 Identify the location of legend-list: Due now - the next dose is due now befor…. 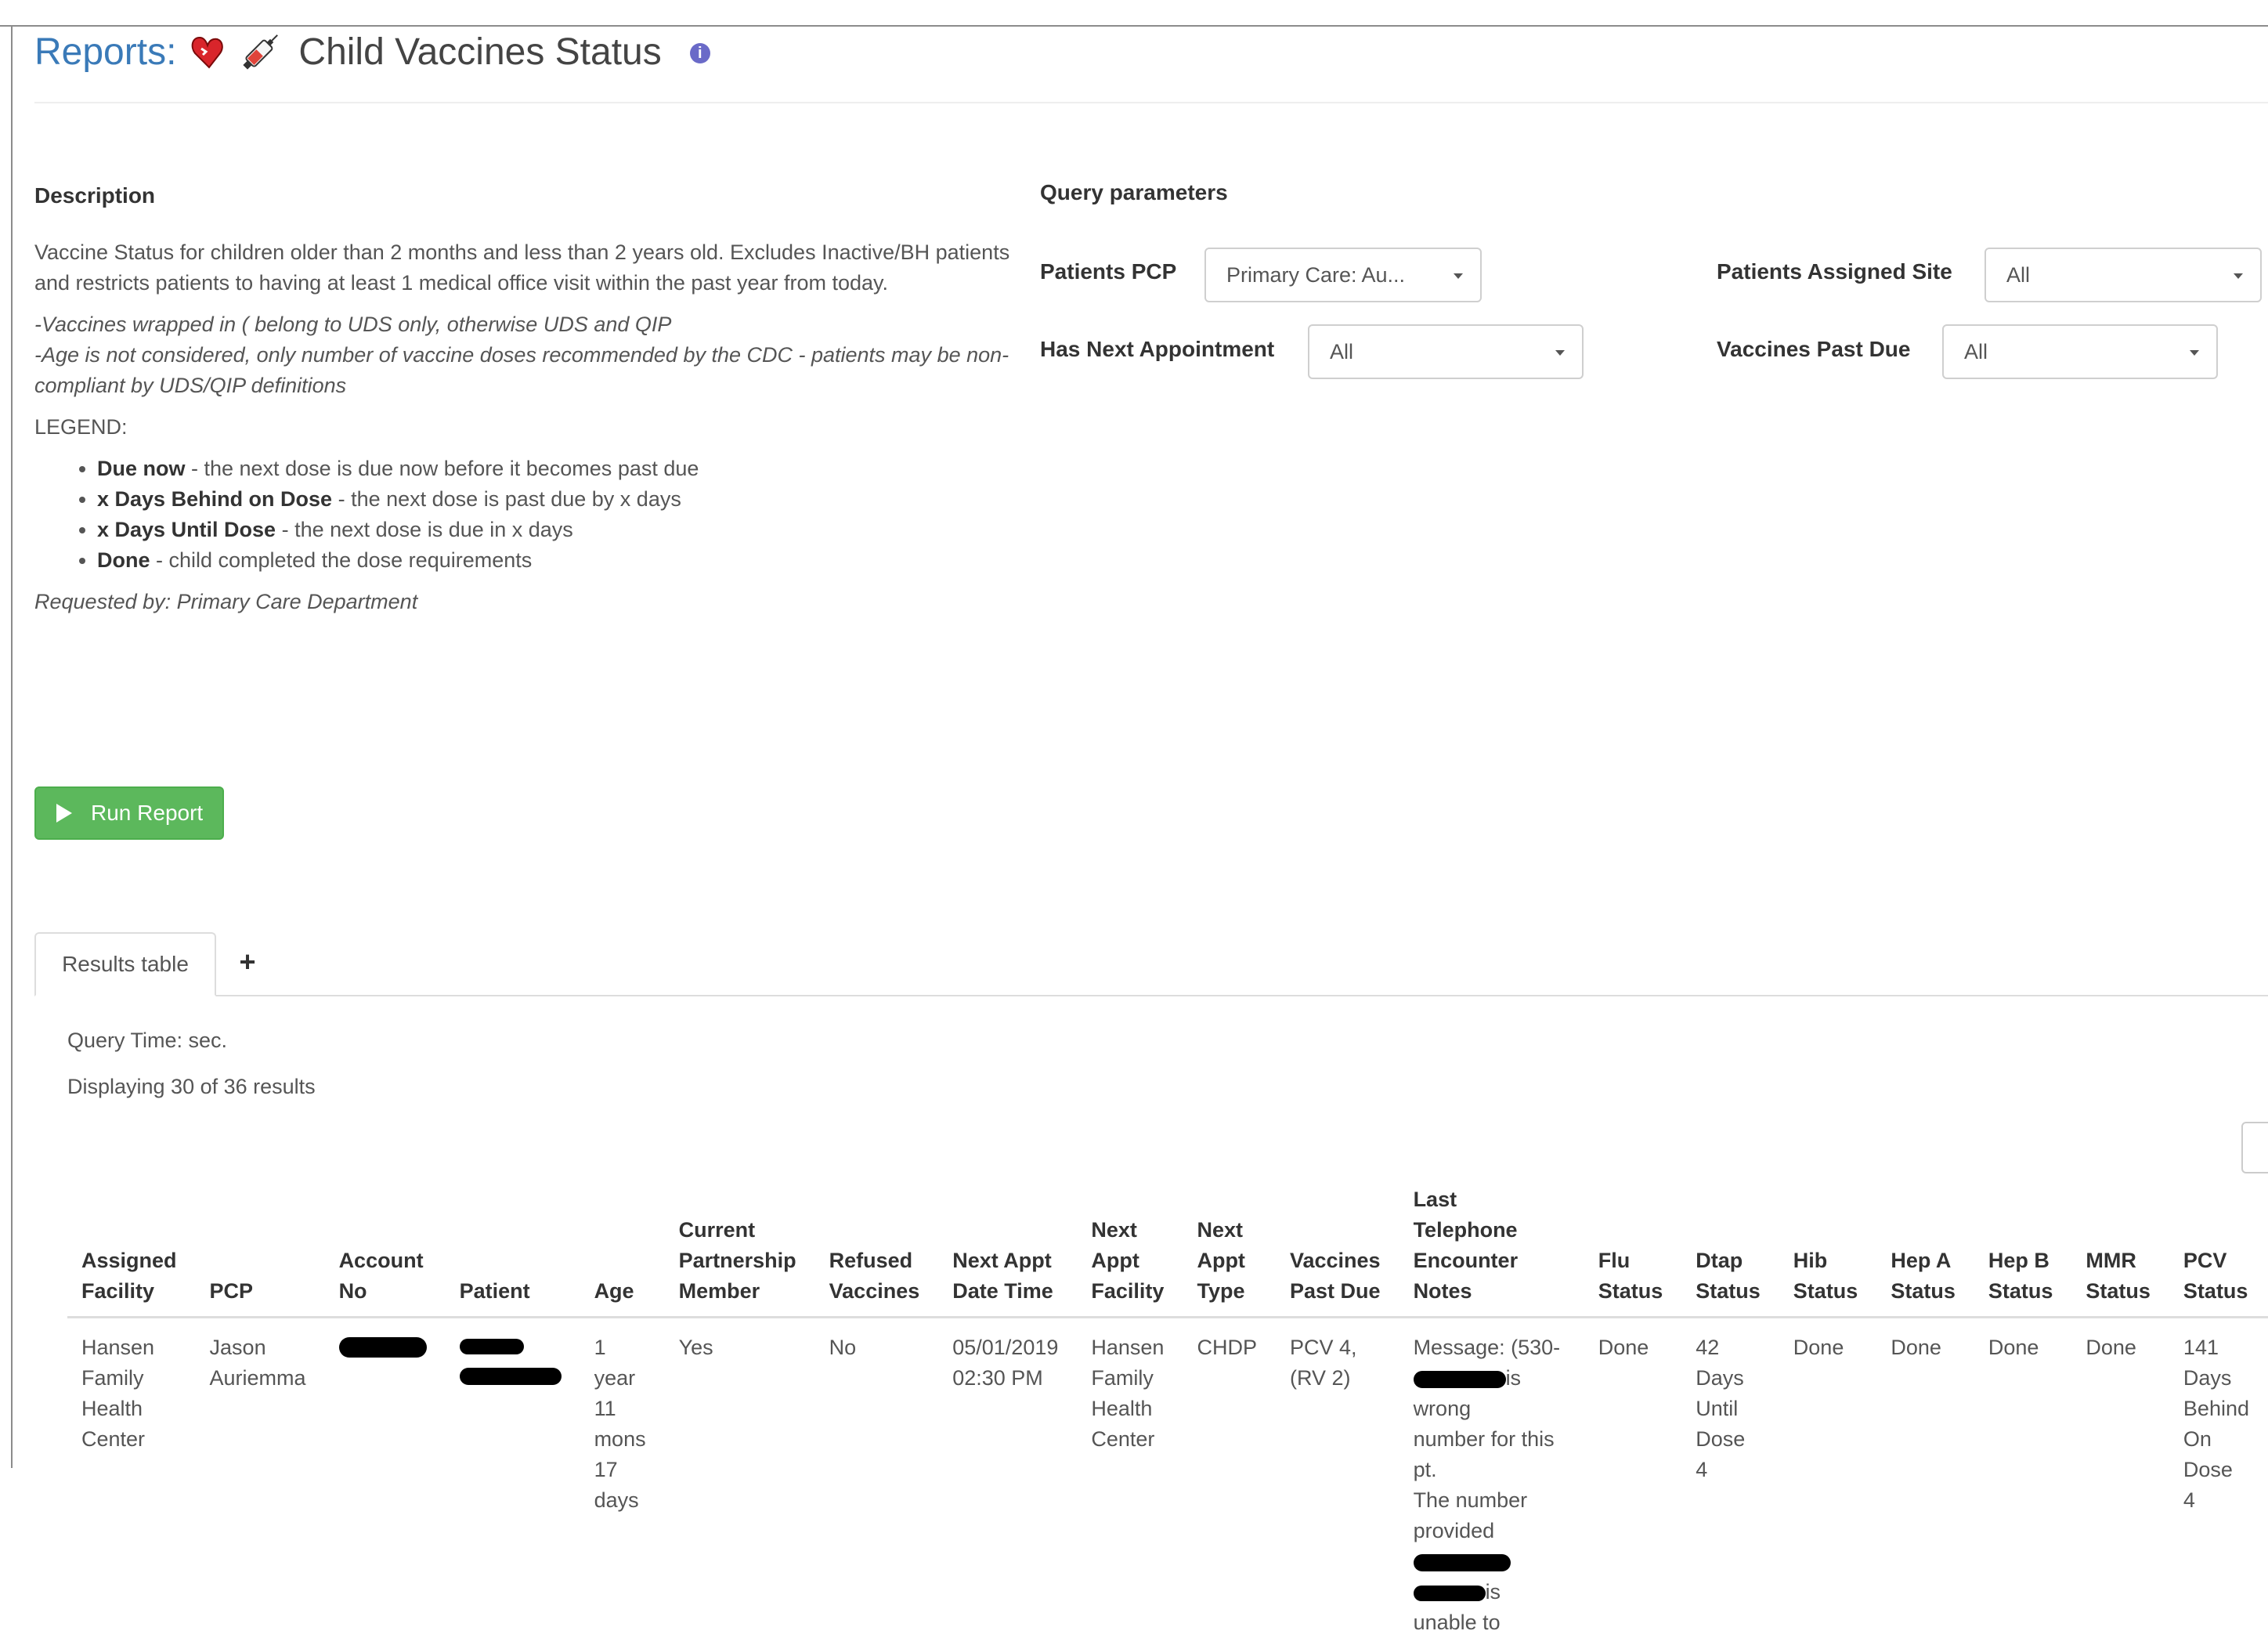
(523, 515).